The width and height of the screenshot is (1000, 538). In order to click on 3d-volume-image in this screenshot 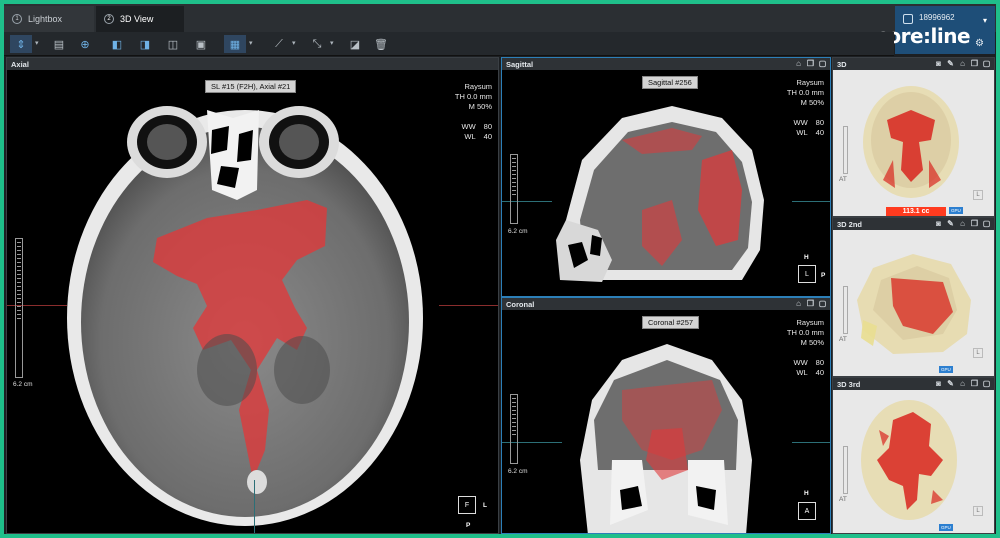, I will do `click(909, 460)`.